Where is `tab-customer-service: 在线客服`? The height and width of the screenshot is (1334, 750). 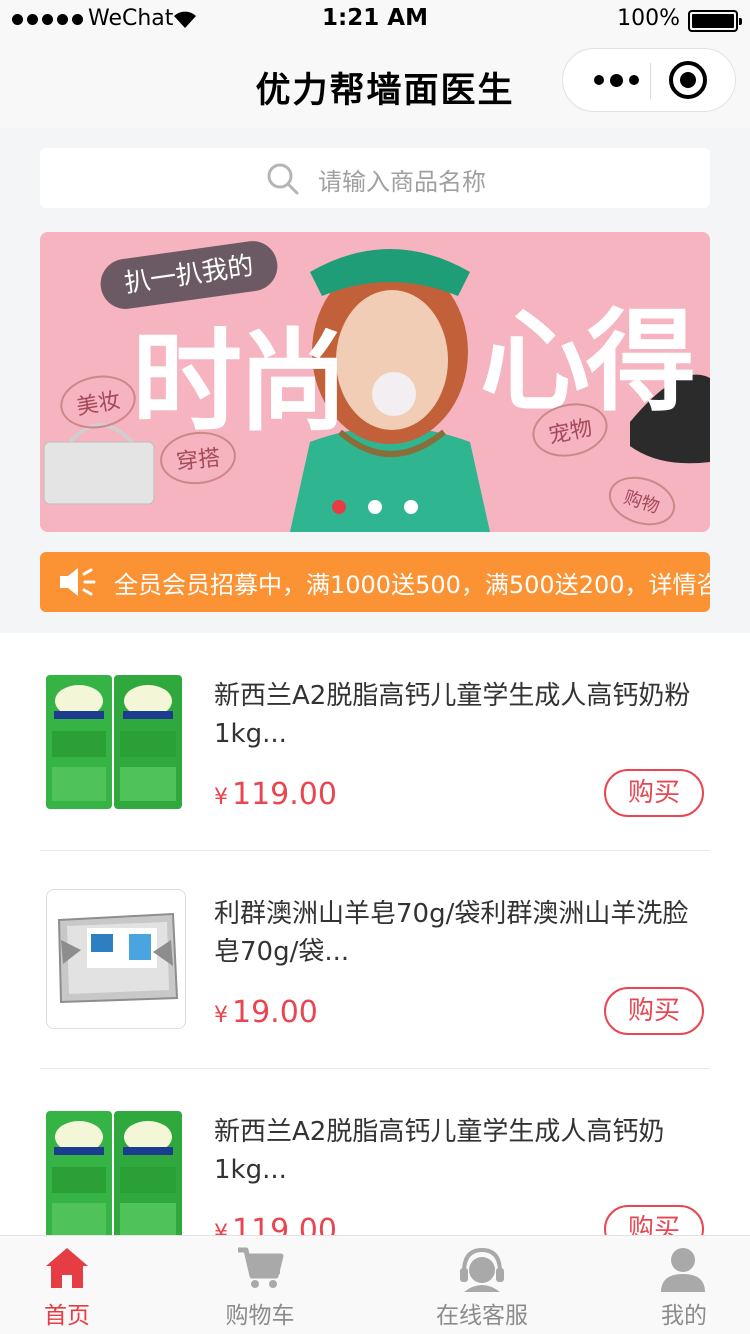 tab-customer-service: 在线客服 is located at coordinates (482, 1285).